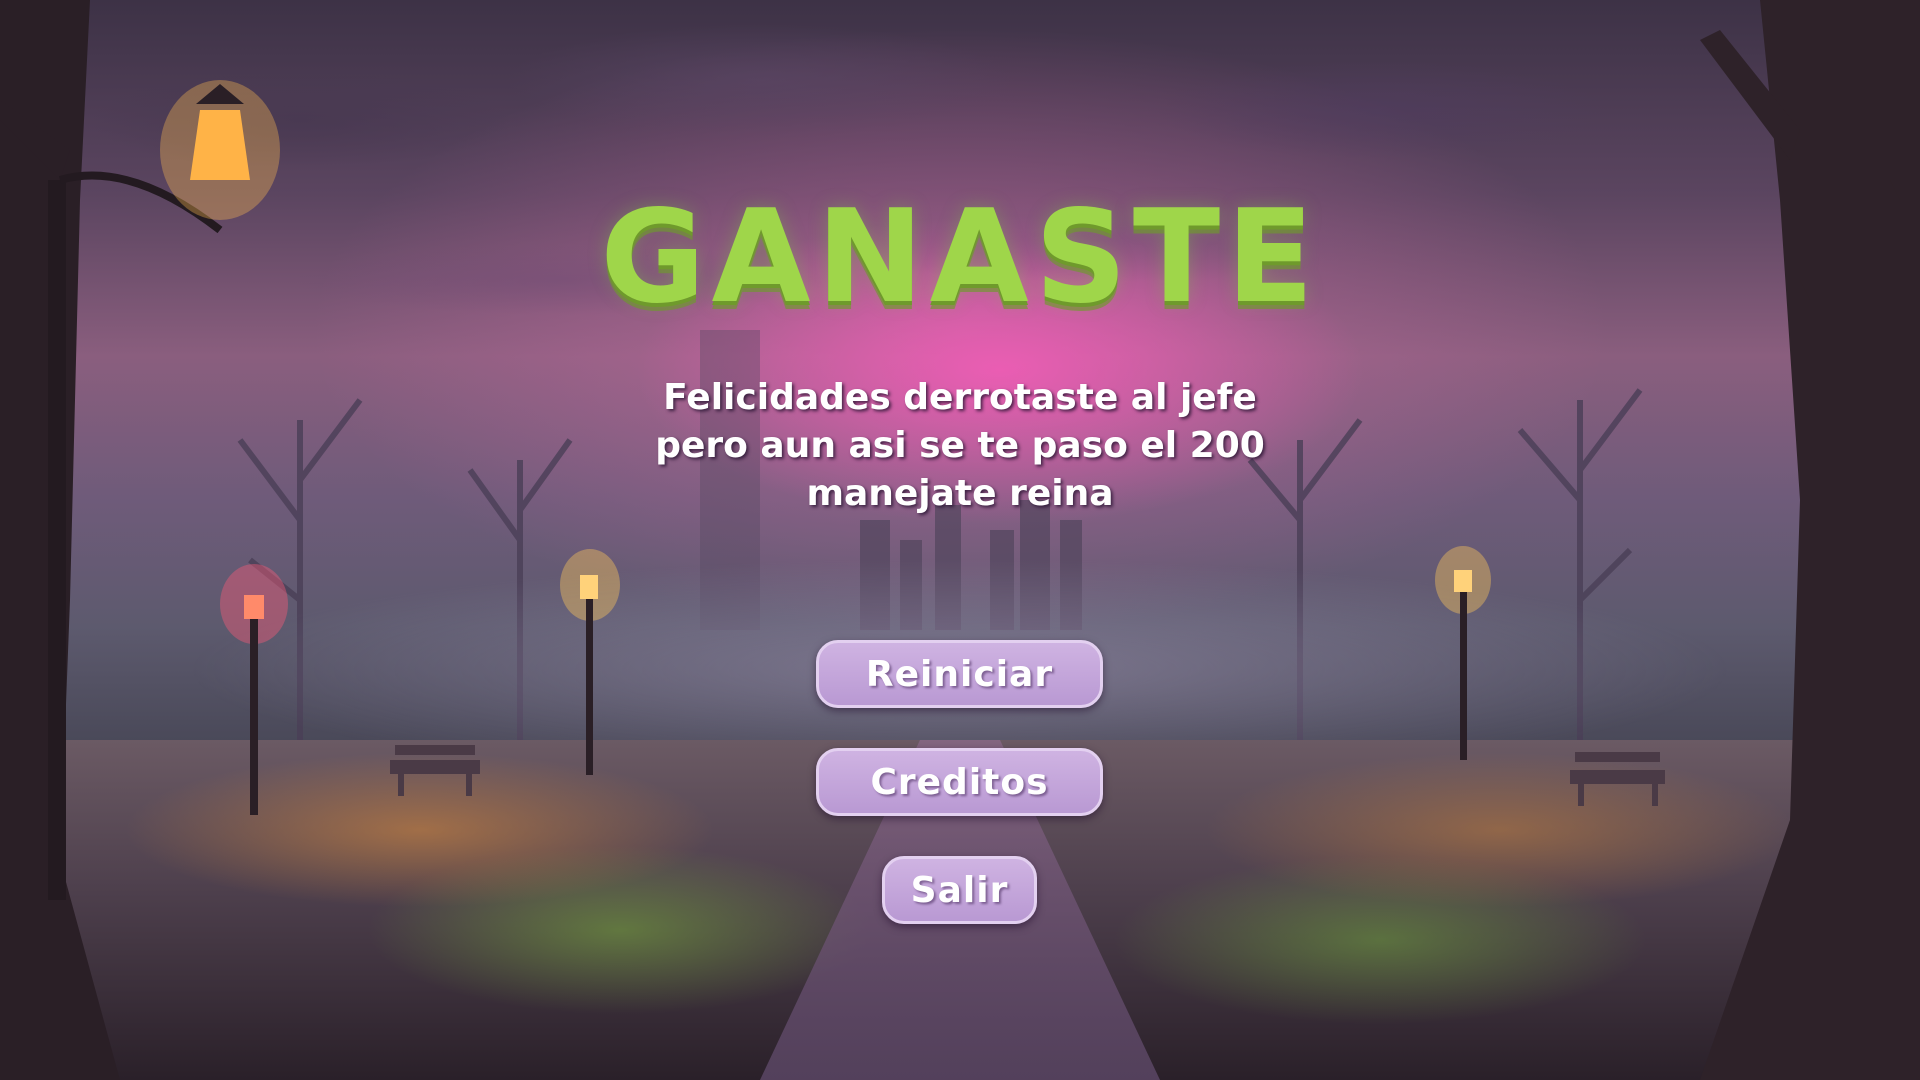  I want to click on victory-title: GANASTE, so click(960, 257).